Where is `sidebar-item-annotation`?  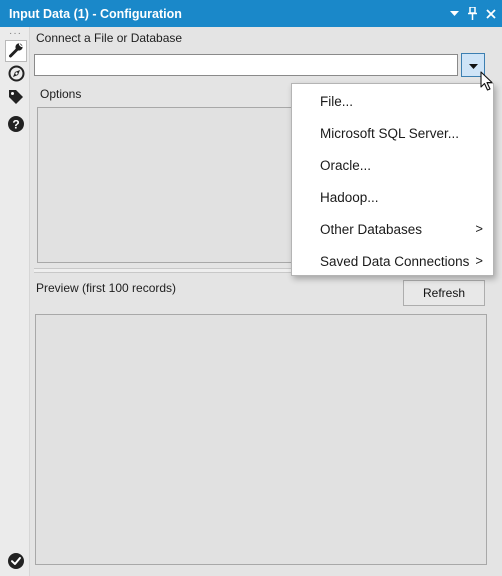
sidebar-item-annotation is located at coordinates (16, 98).